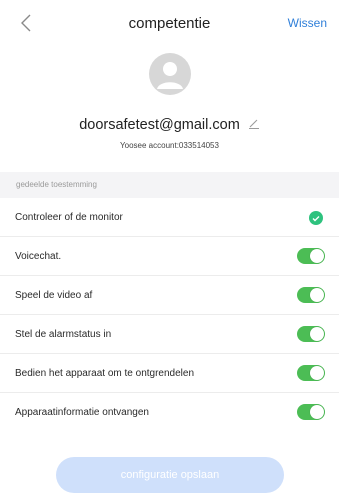 The height and width of the screenshot is (501, 339). Describe the element at coordinates (169, 23) in the screenshot. I see `header: competentie Wissen` at that location.